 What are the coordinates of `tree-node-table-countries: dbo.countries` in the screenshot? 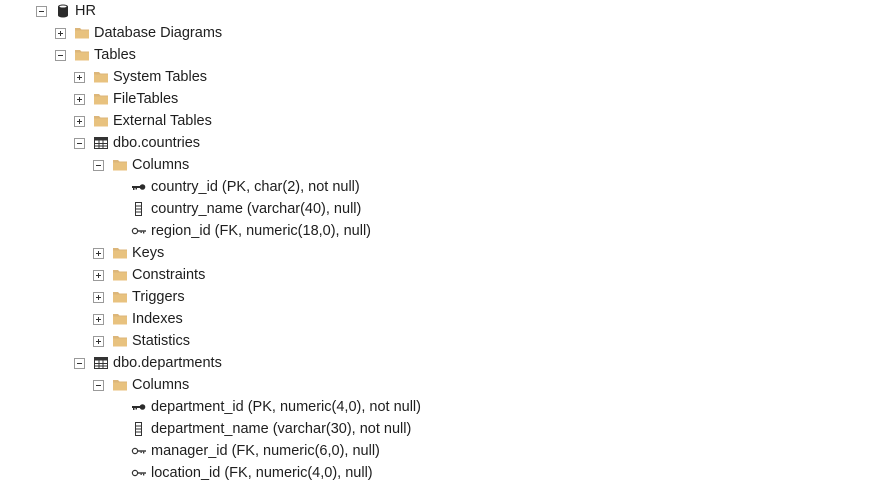 It's located at (137, 143).